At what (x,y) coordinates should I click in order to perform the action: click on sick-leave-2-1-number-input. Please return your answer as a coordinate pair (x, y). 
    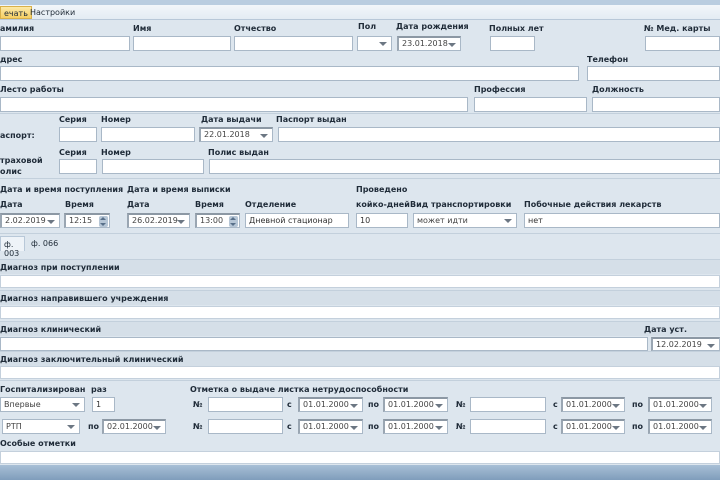
    Looking at the image, I should click on (245, 426).